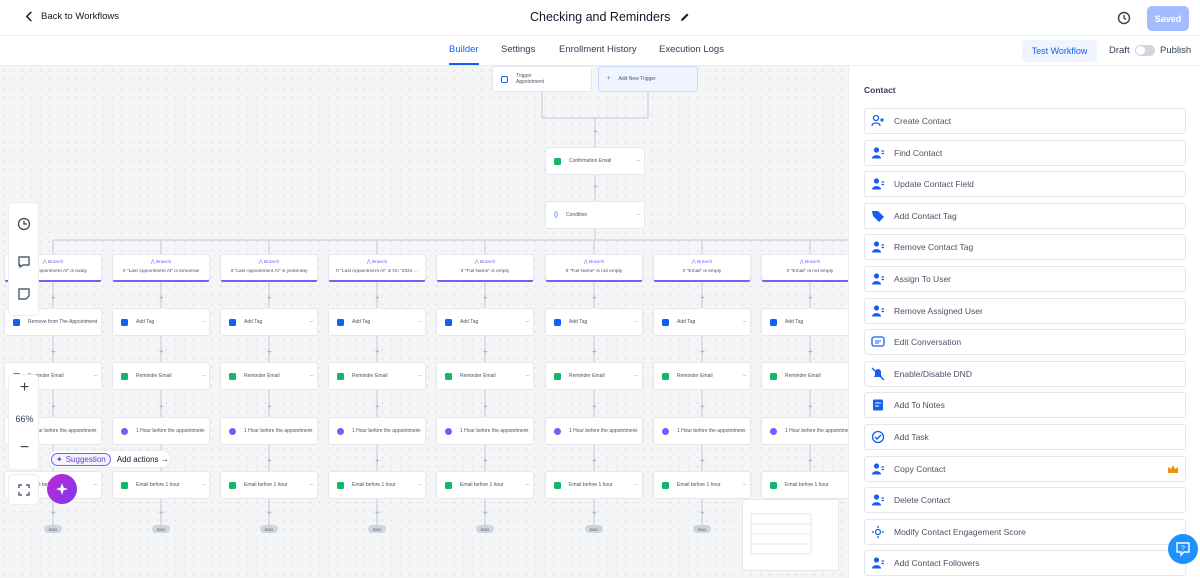 The height and width of the screenshot is (578, 1200). What do you see at coordinates (648, 79) in the screenshot?
I see `add-new-trigger-node: + Add New Trigger` at bounding box center [648, 79].